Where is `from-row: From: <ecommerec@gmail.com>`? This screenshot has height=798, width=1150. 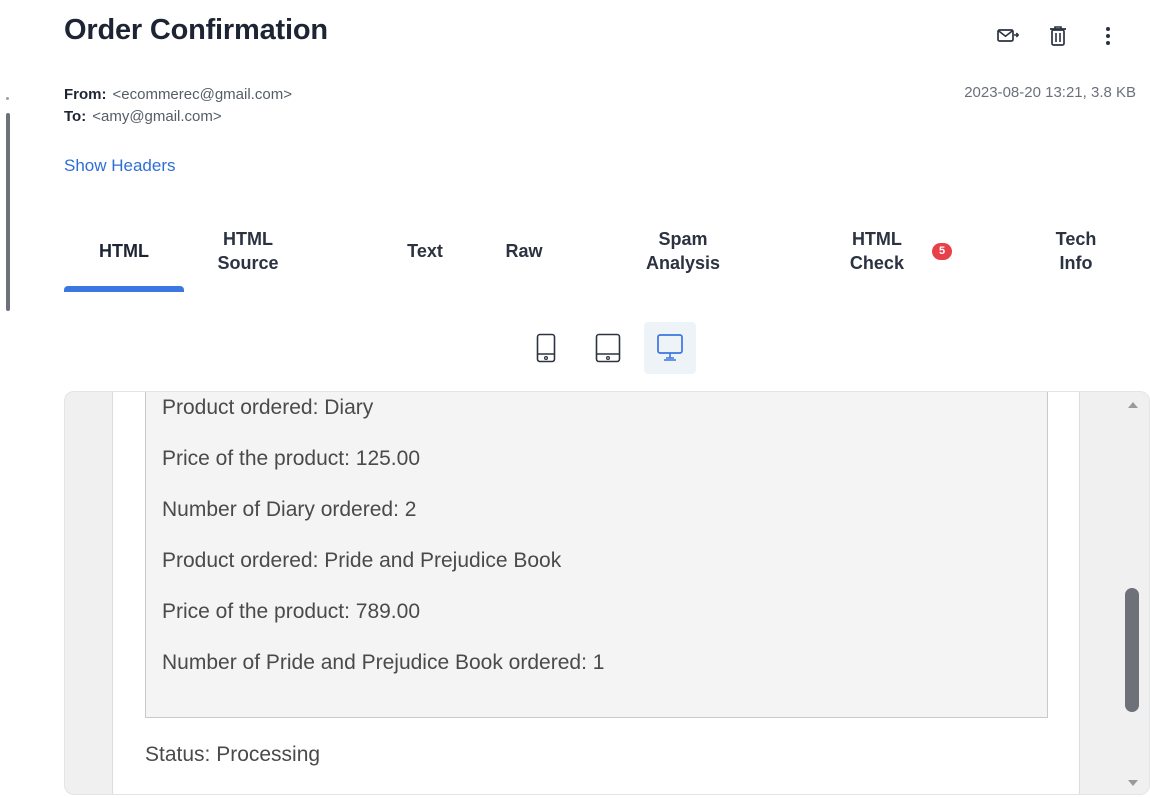
from-row: From: <ecommerec@gmail.com> is located at coordinates (178, 95).